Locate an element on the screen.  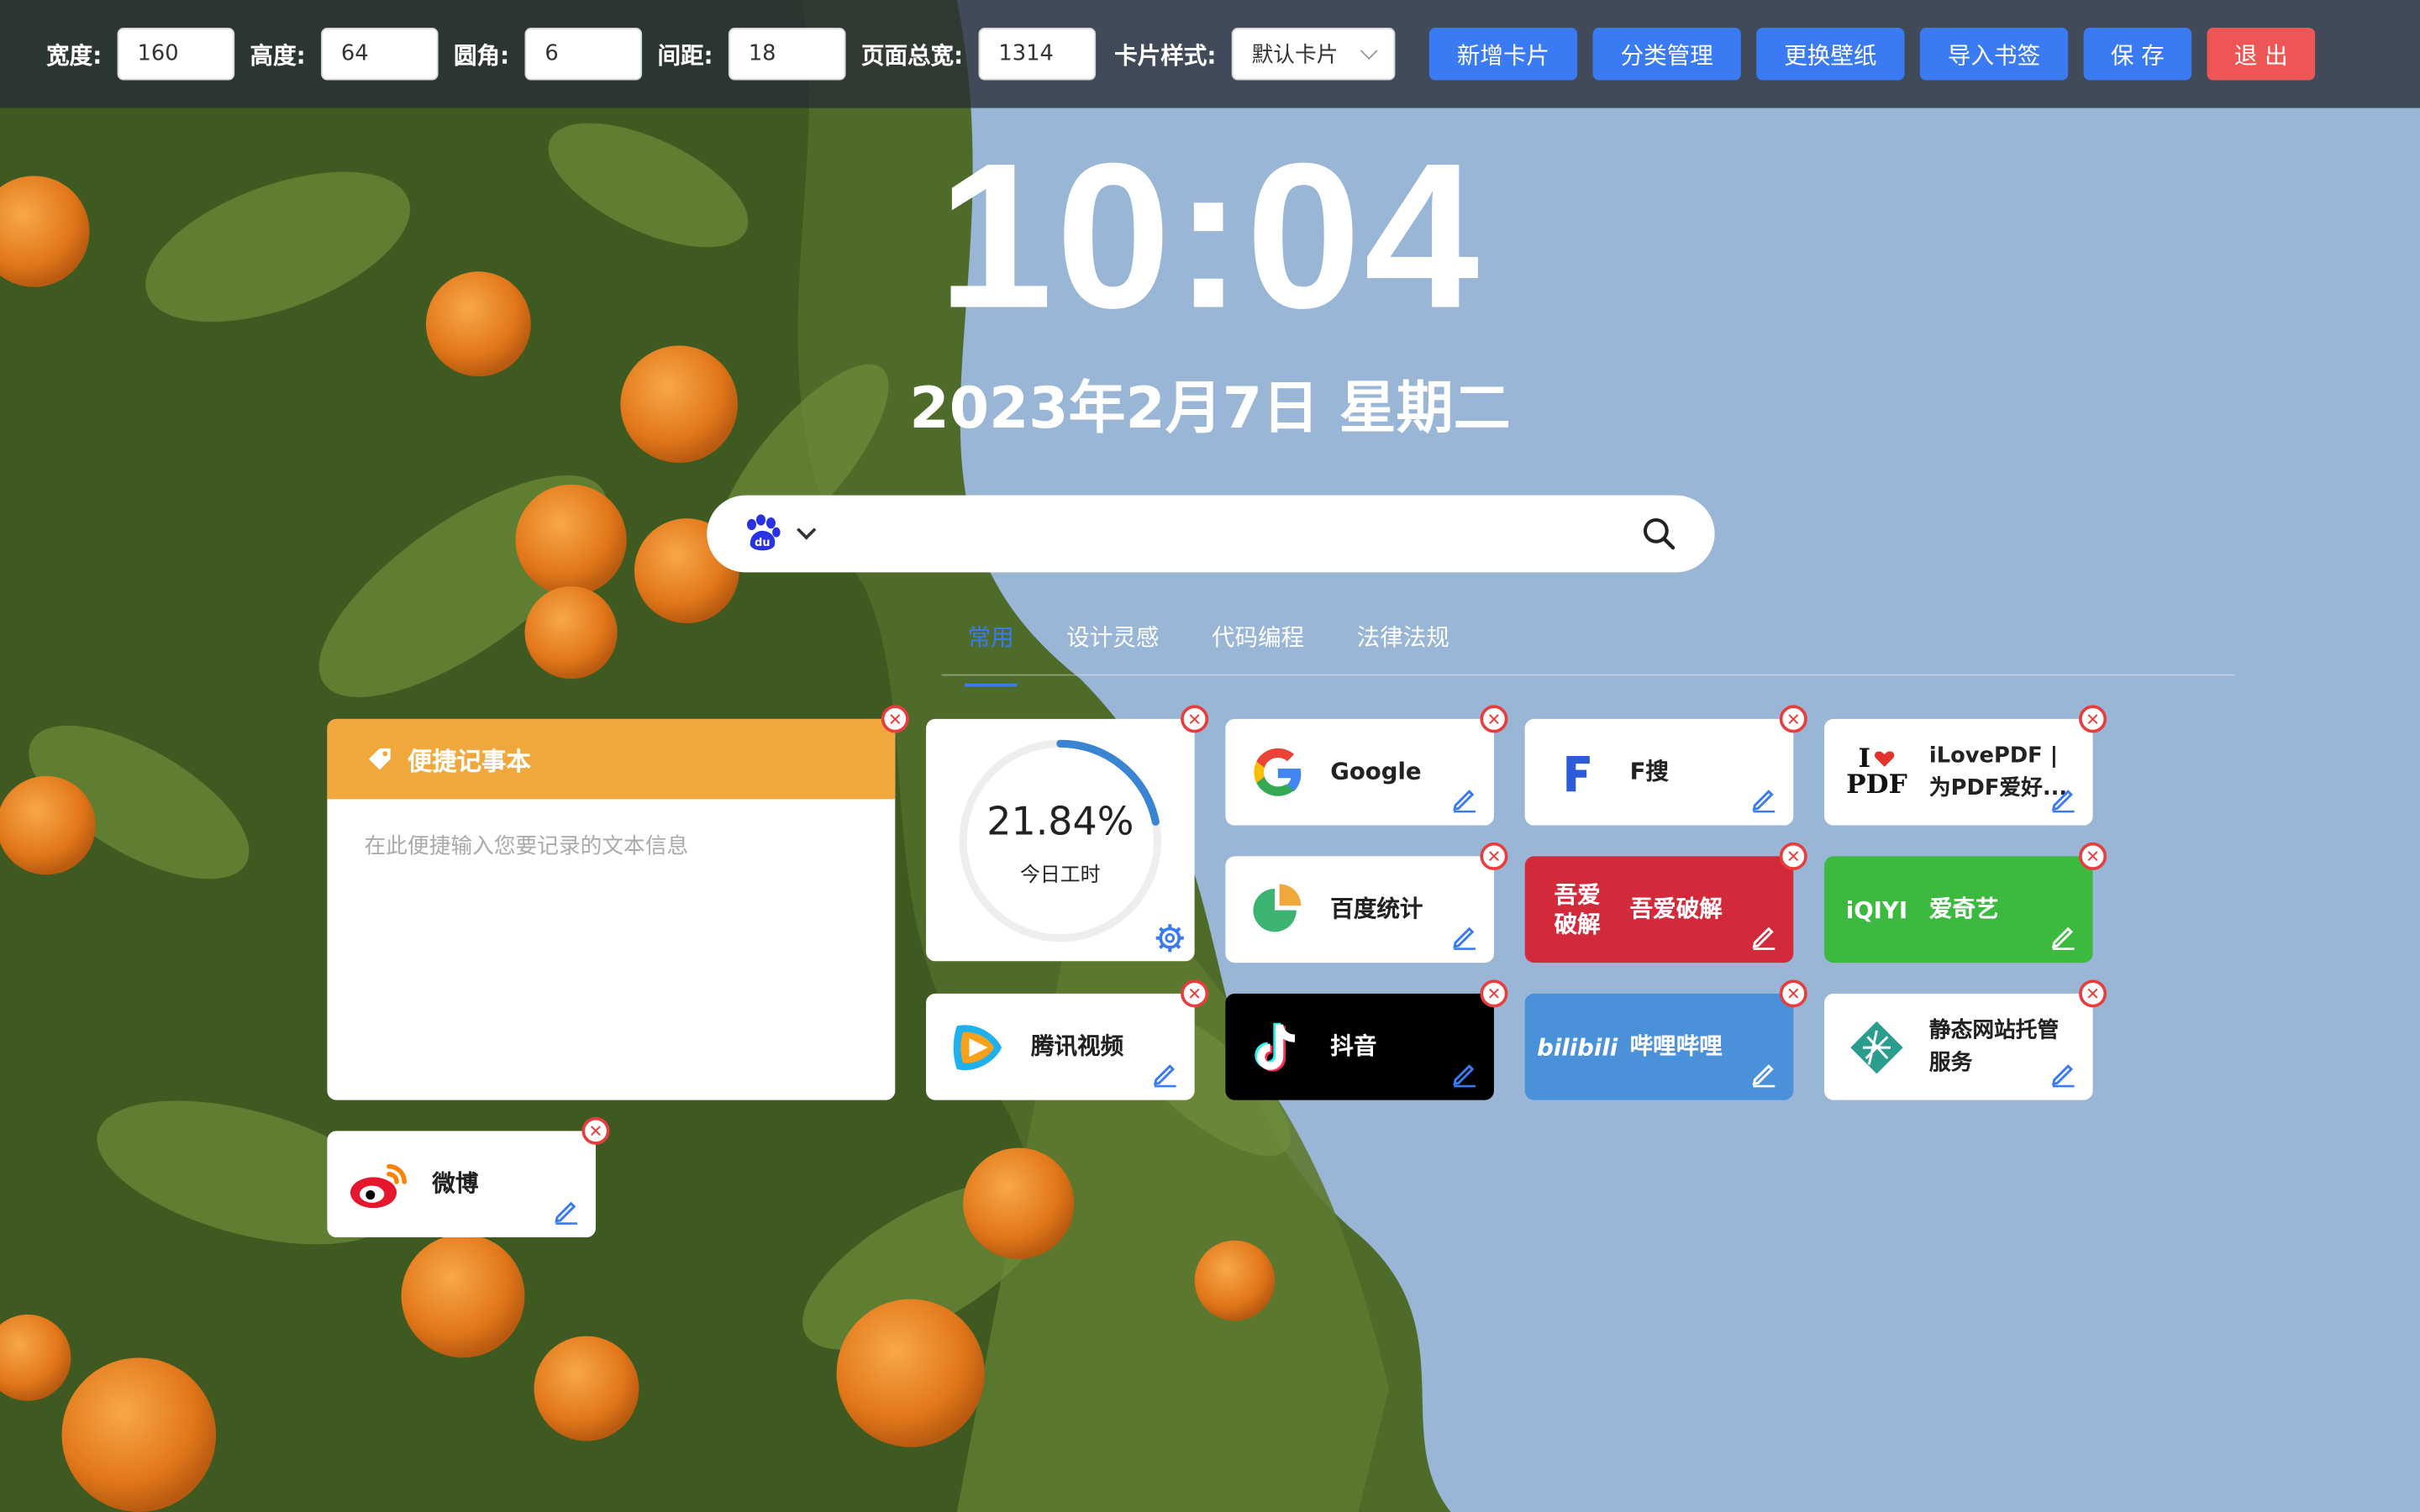
tab-common: 常用 is located at coordinates (991, 653).